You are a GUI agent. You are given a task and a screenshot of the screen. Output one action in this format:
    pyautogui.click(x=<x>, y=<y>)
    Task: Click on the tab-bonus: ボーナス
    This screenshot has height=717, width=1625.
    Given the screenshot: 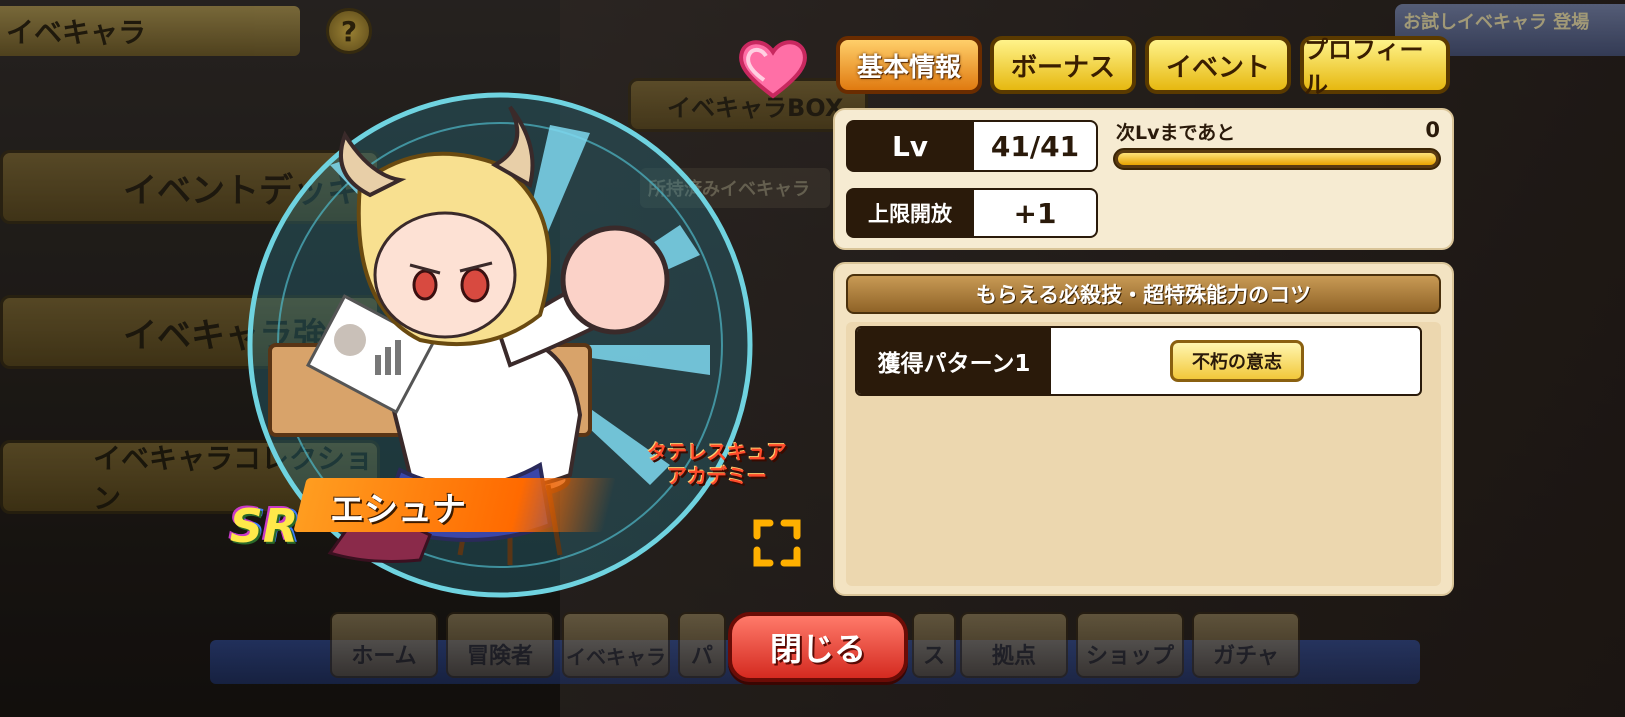 What is the action you would take?
    pyautogui.click(x=1063, y=65)
    